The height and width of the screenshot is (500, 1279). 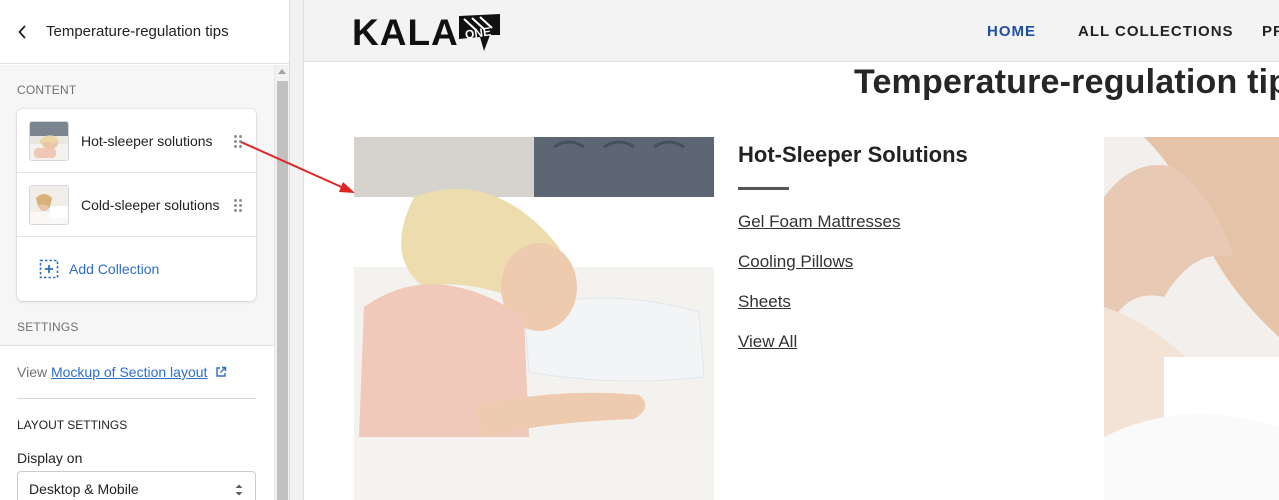 I want to click on divider, so click(x=136, y=398).